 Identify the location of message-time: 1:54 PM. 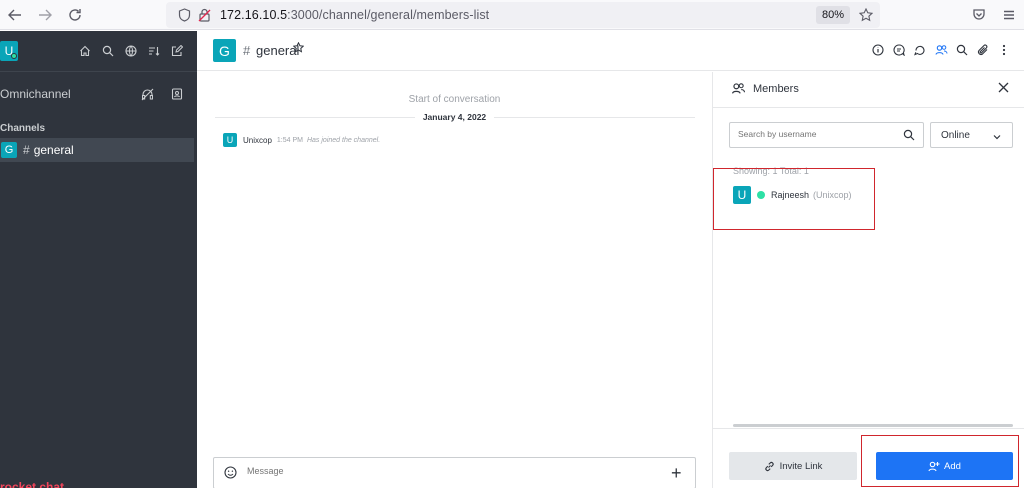
(289, 140).